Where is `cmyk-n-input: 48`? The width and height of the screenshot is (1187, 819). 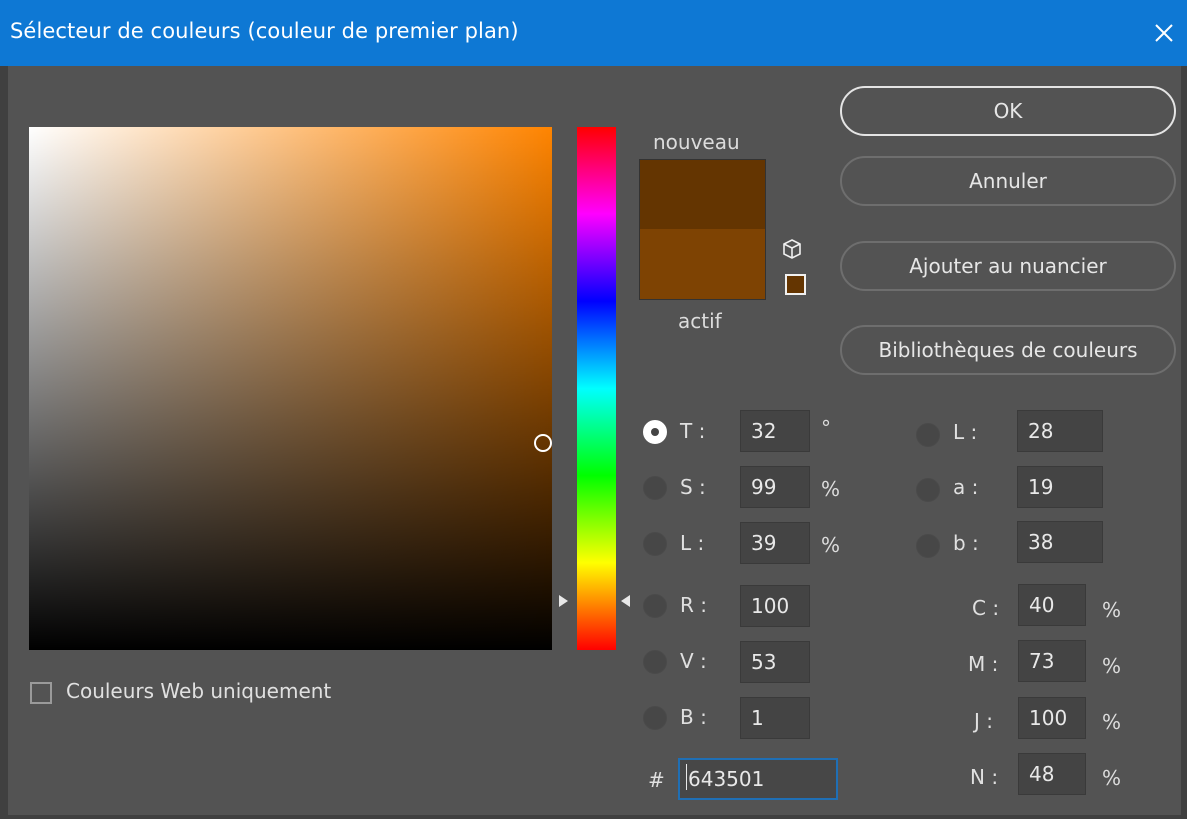
cmyk-n-input: 48 is located at coordinates (1052, 774).